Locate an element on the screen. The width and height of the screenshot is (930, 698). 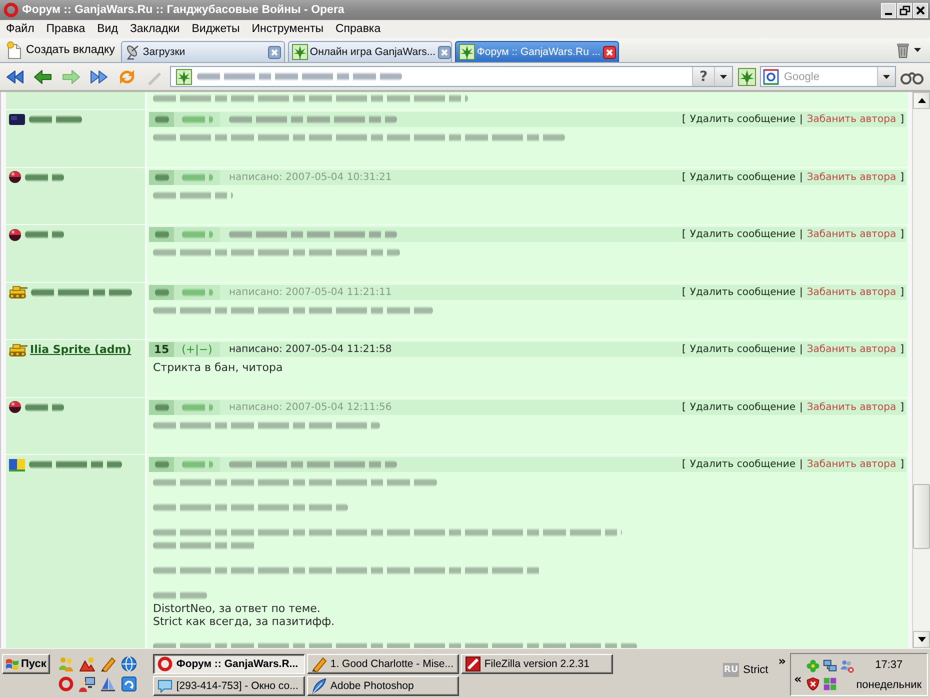
message-text: DistortNeo, за ответ по теме. is located at coordinates (236, 608).